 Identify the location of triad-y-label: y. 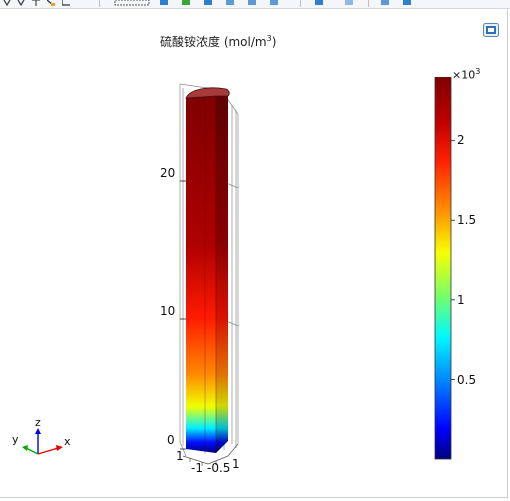
(15, 439).